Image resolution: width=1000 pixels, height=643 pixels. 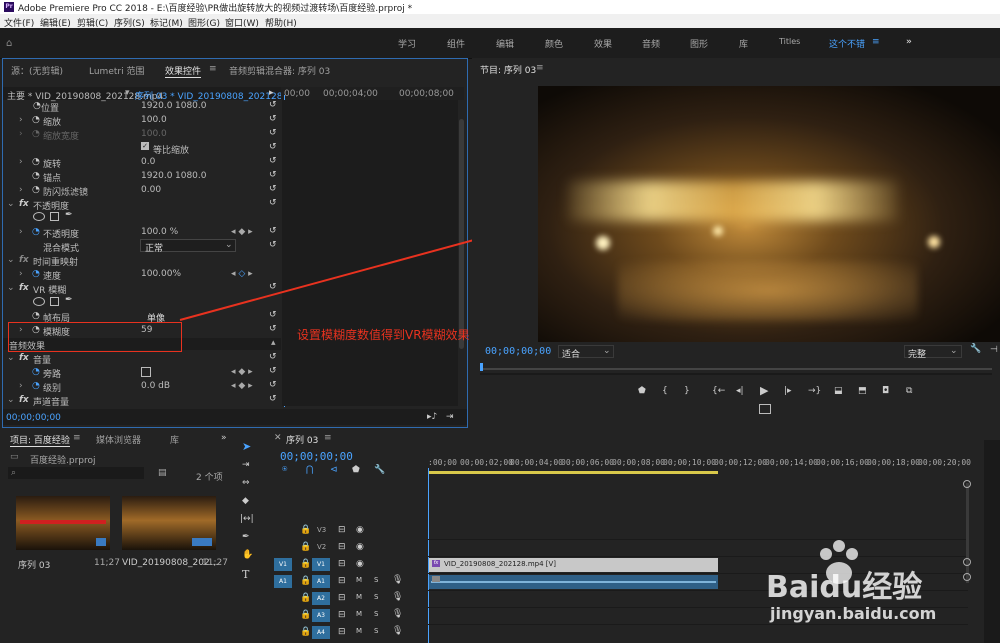 I want to click on tab-media-browser: 媒体浏览器, so click(x=118, y=439).